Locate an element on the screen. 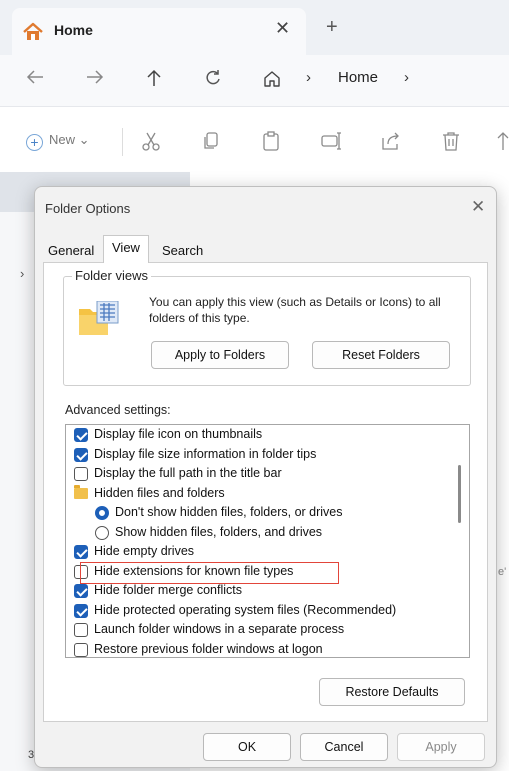 The width and height of the screenshot is (509, 771). chevron-down-icon: ⌄ is located at coordinates (84, 139).